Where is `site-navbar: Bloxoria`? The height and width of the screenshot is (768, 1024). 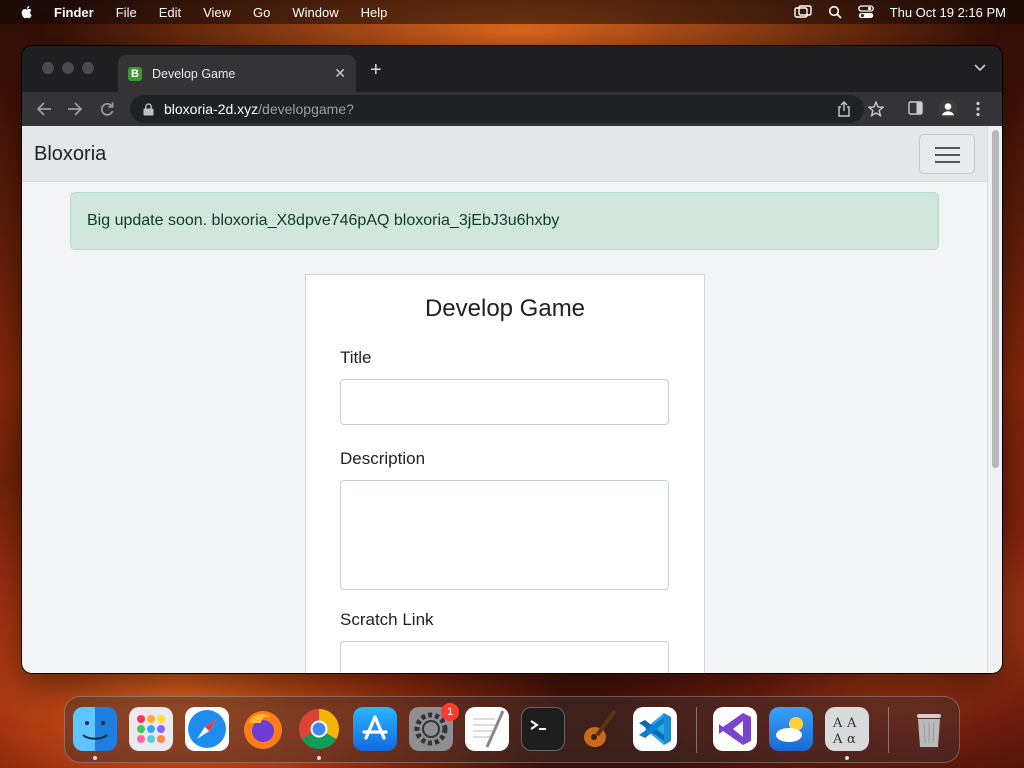
site-navbar: Bloxoria is located at coordinates (504, 154).